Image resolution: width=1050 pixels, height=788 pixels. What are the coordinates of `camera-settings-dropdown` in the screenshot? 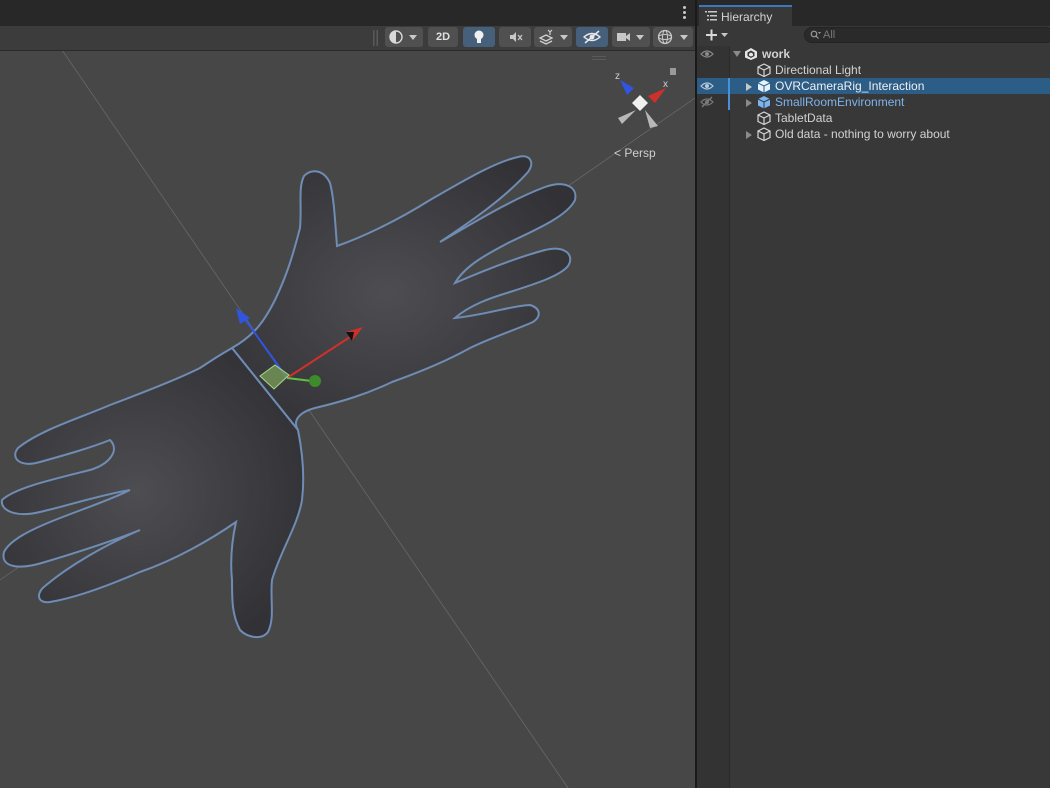 It's located at (631, 37).